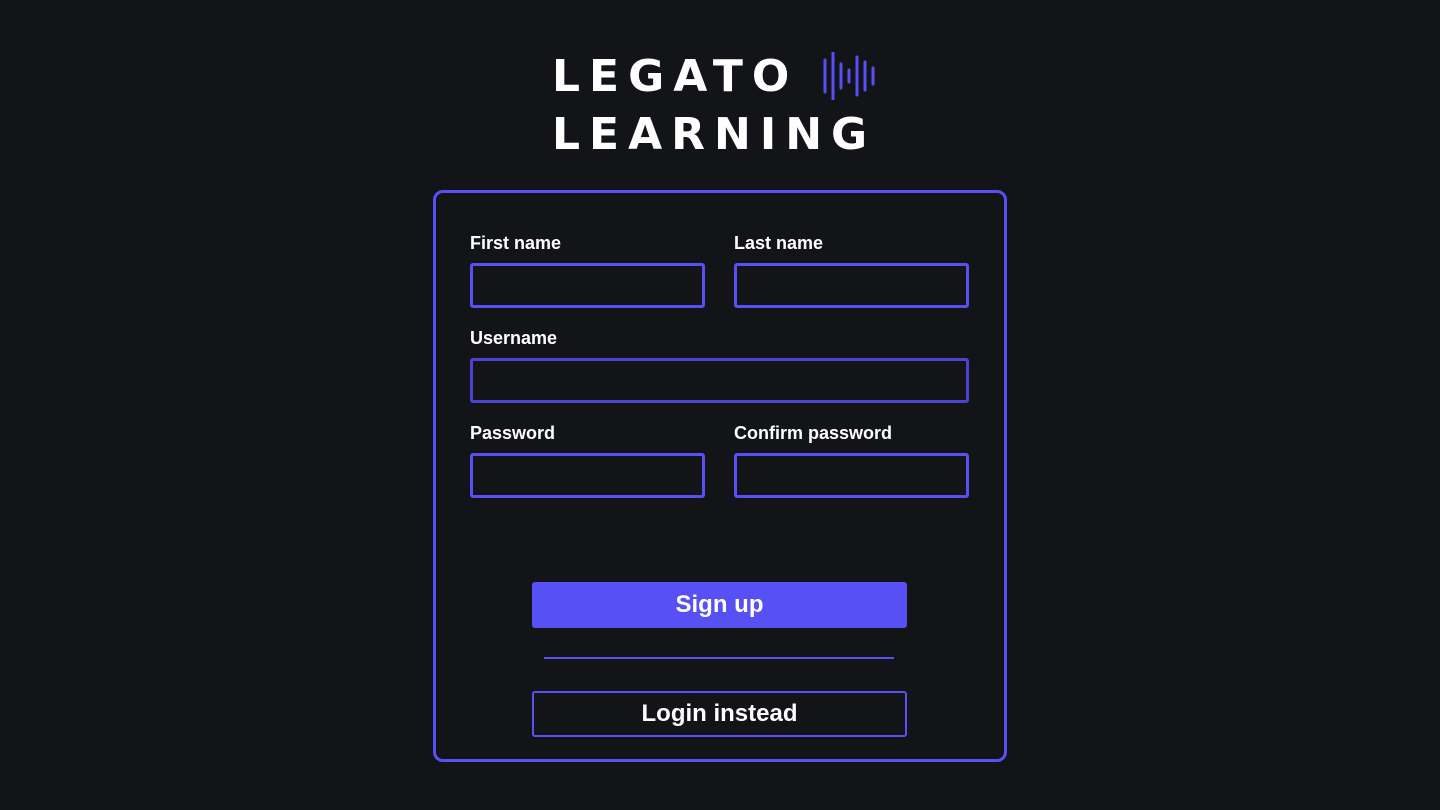  I want to click on signup-button: Sign up, so click(719, 605).